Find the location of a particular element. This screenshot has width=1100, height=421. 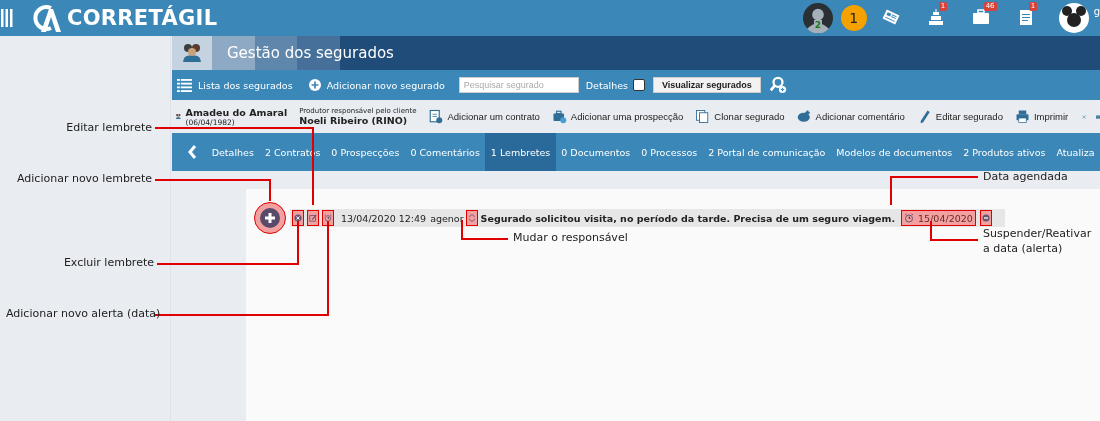

user-avatar: 2 is located at coordinates (817, 18).